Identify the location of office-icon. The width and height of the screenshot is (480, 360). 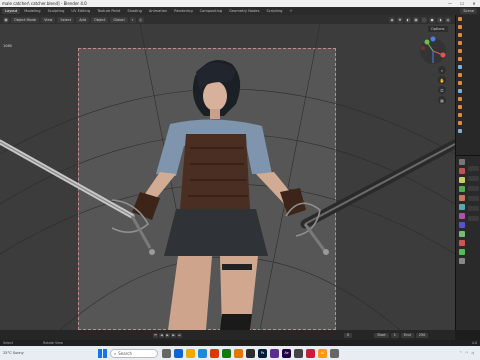
(214, 353).